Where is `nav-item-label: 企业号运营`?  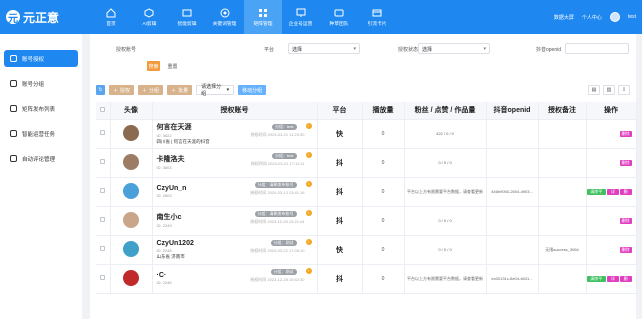
nav-item-label: 企业号运营 is located at coordinates (301, 23).